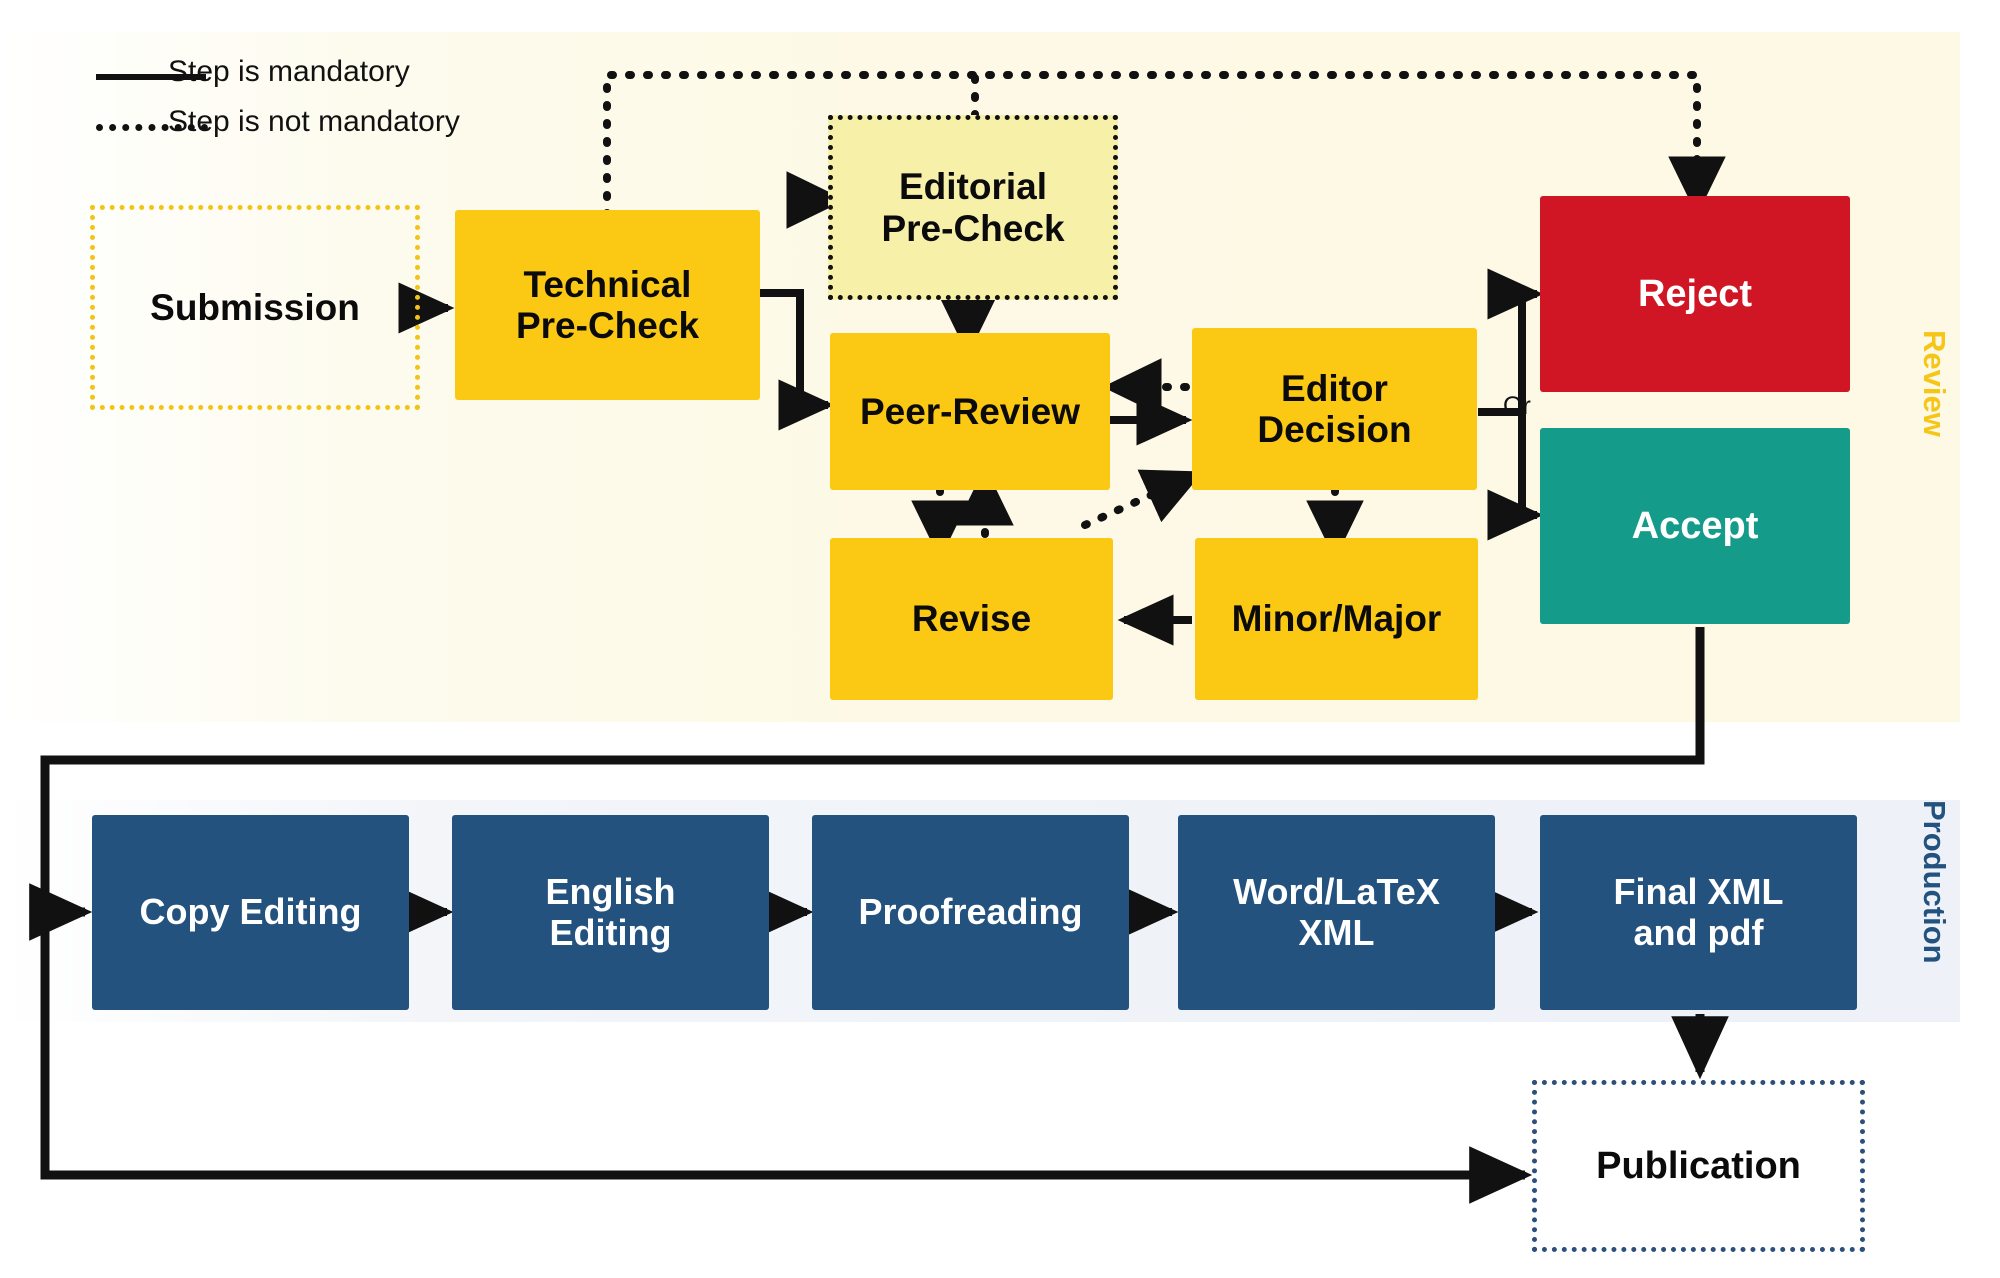 The height and width of the screenshot is (1278, 2000). I want to click on edge-editordecision-branch-to-accept, so click(1515, 476).